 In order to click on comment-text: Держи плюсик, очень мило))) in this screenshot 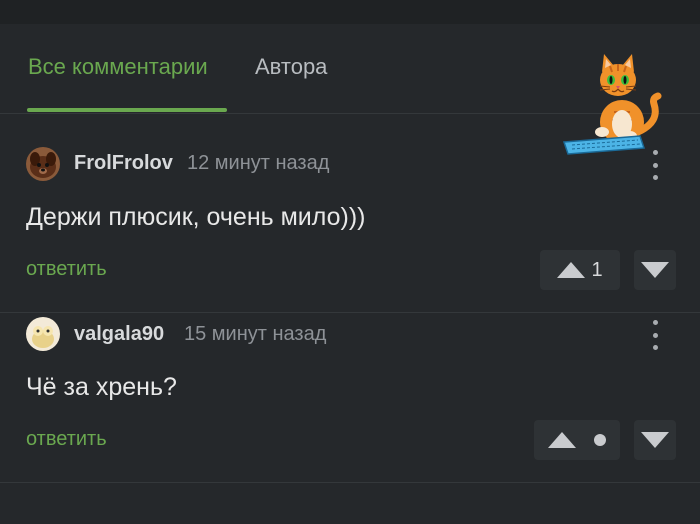, I will do `click(196, 217)`.